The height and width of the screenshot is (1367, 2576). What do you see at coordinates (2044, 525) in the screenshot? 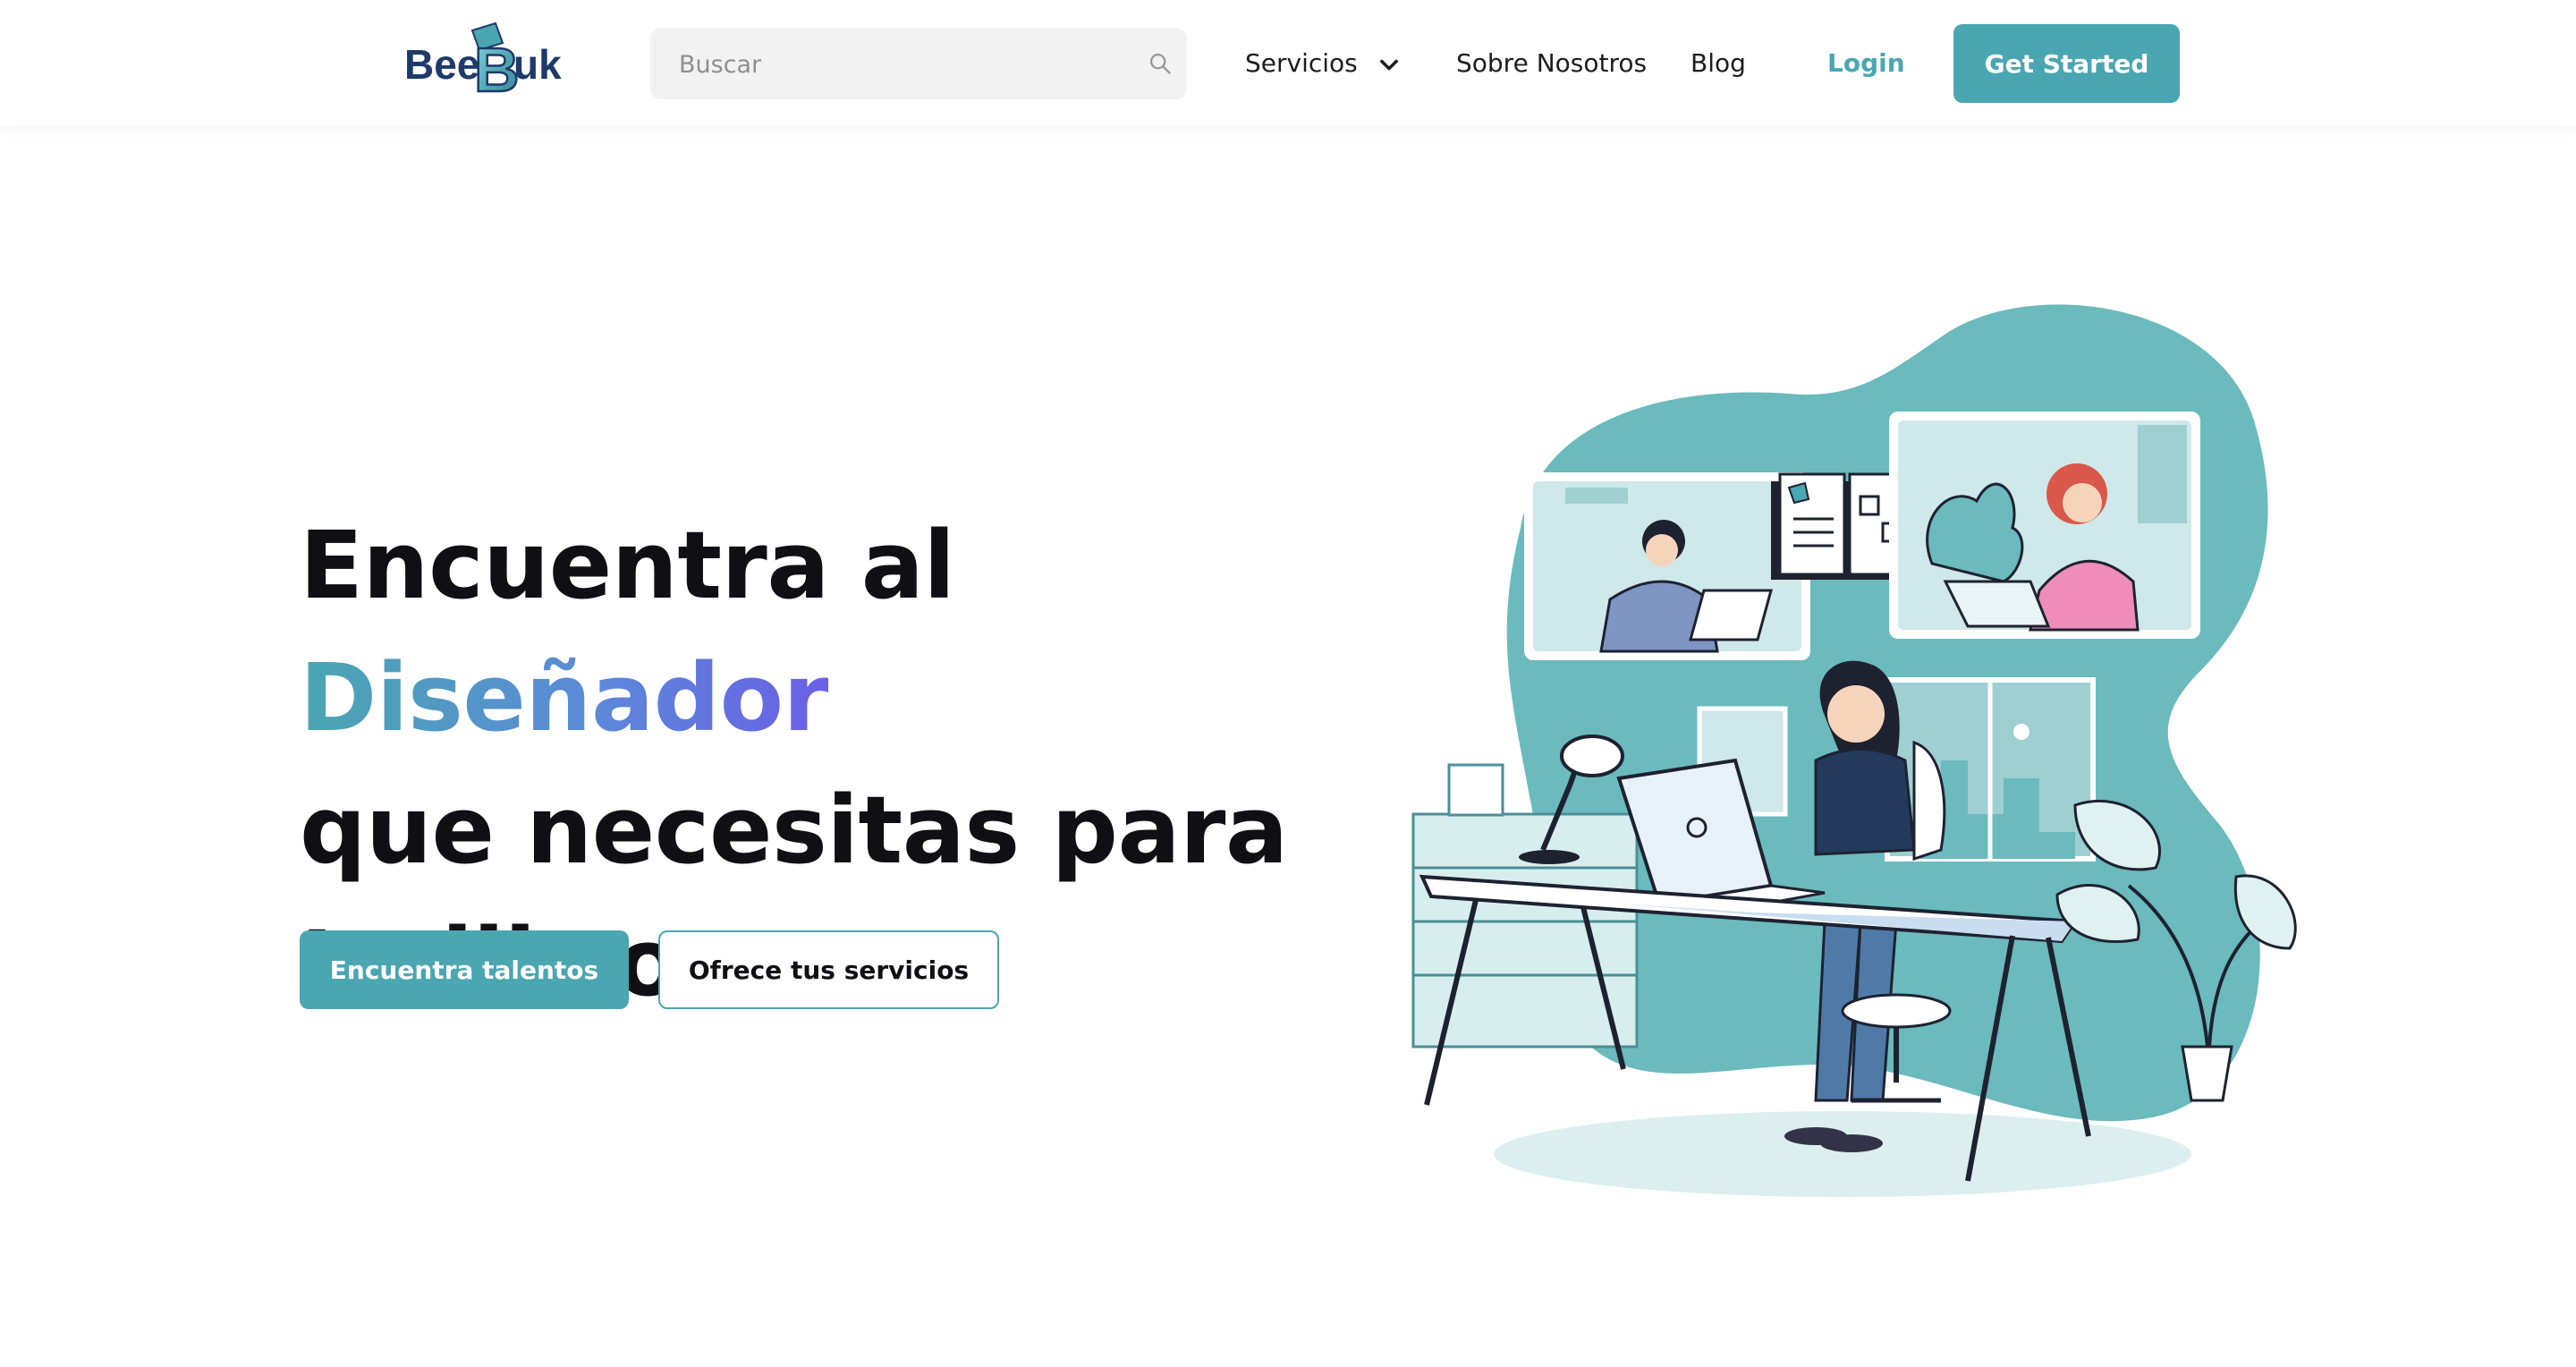
I see `video-call-tile-woman` at bounding box center [2044, 525].